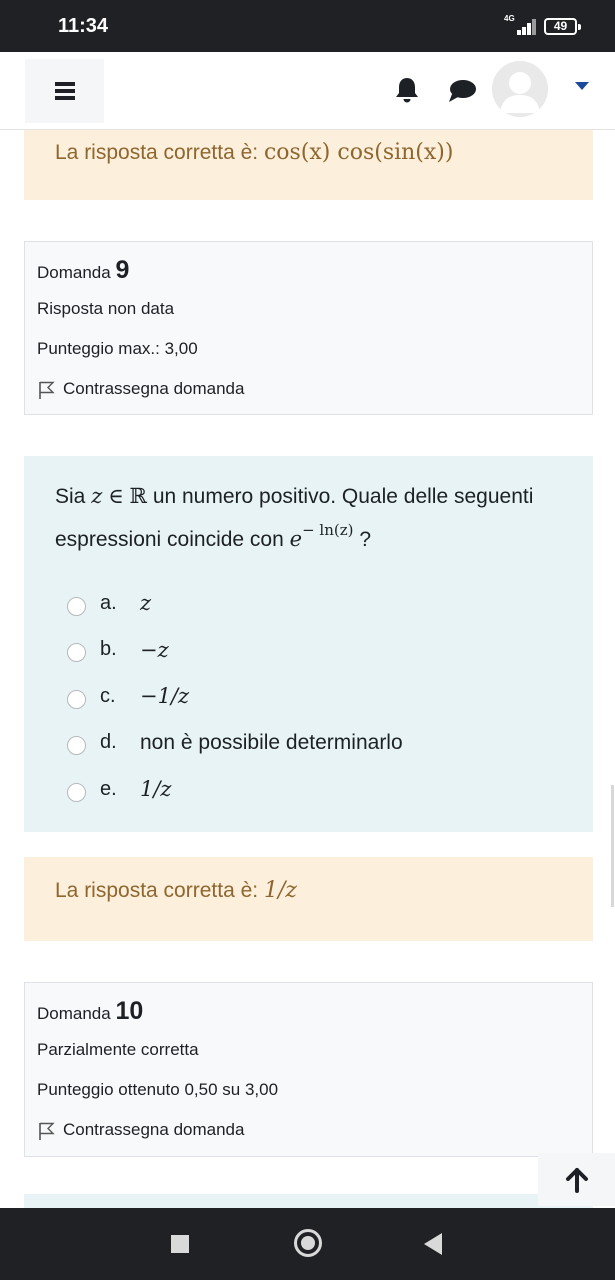  Describe the element at coordinates (235, 743) in the screenshot. I see `answer-option-d: d. non è possibile determinarlo` at that location.